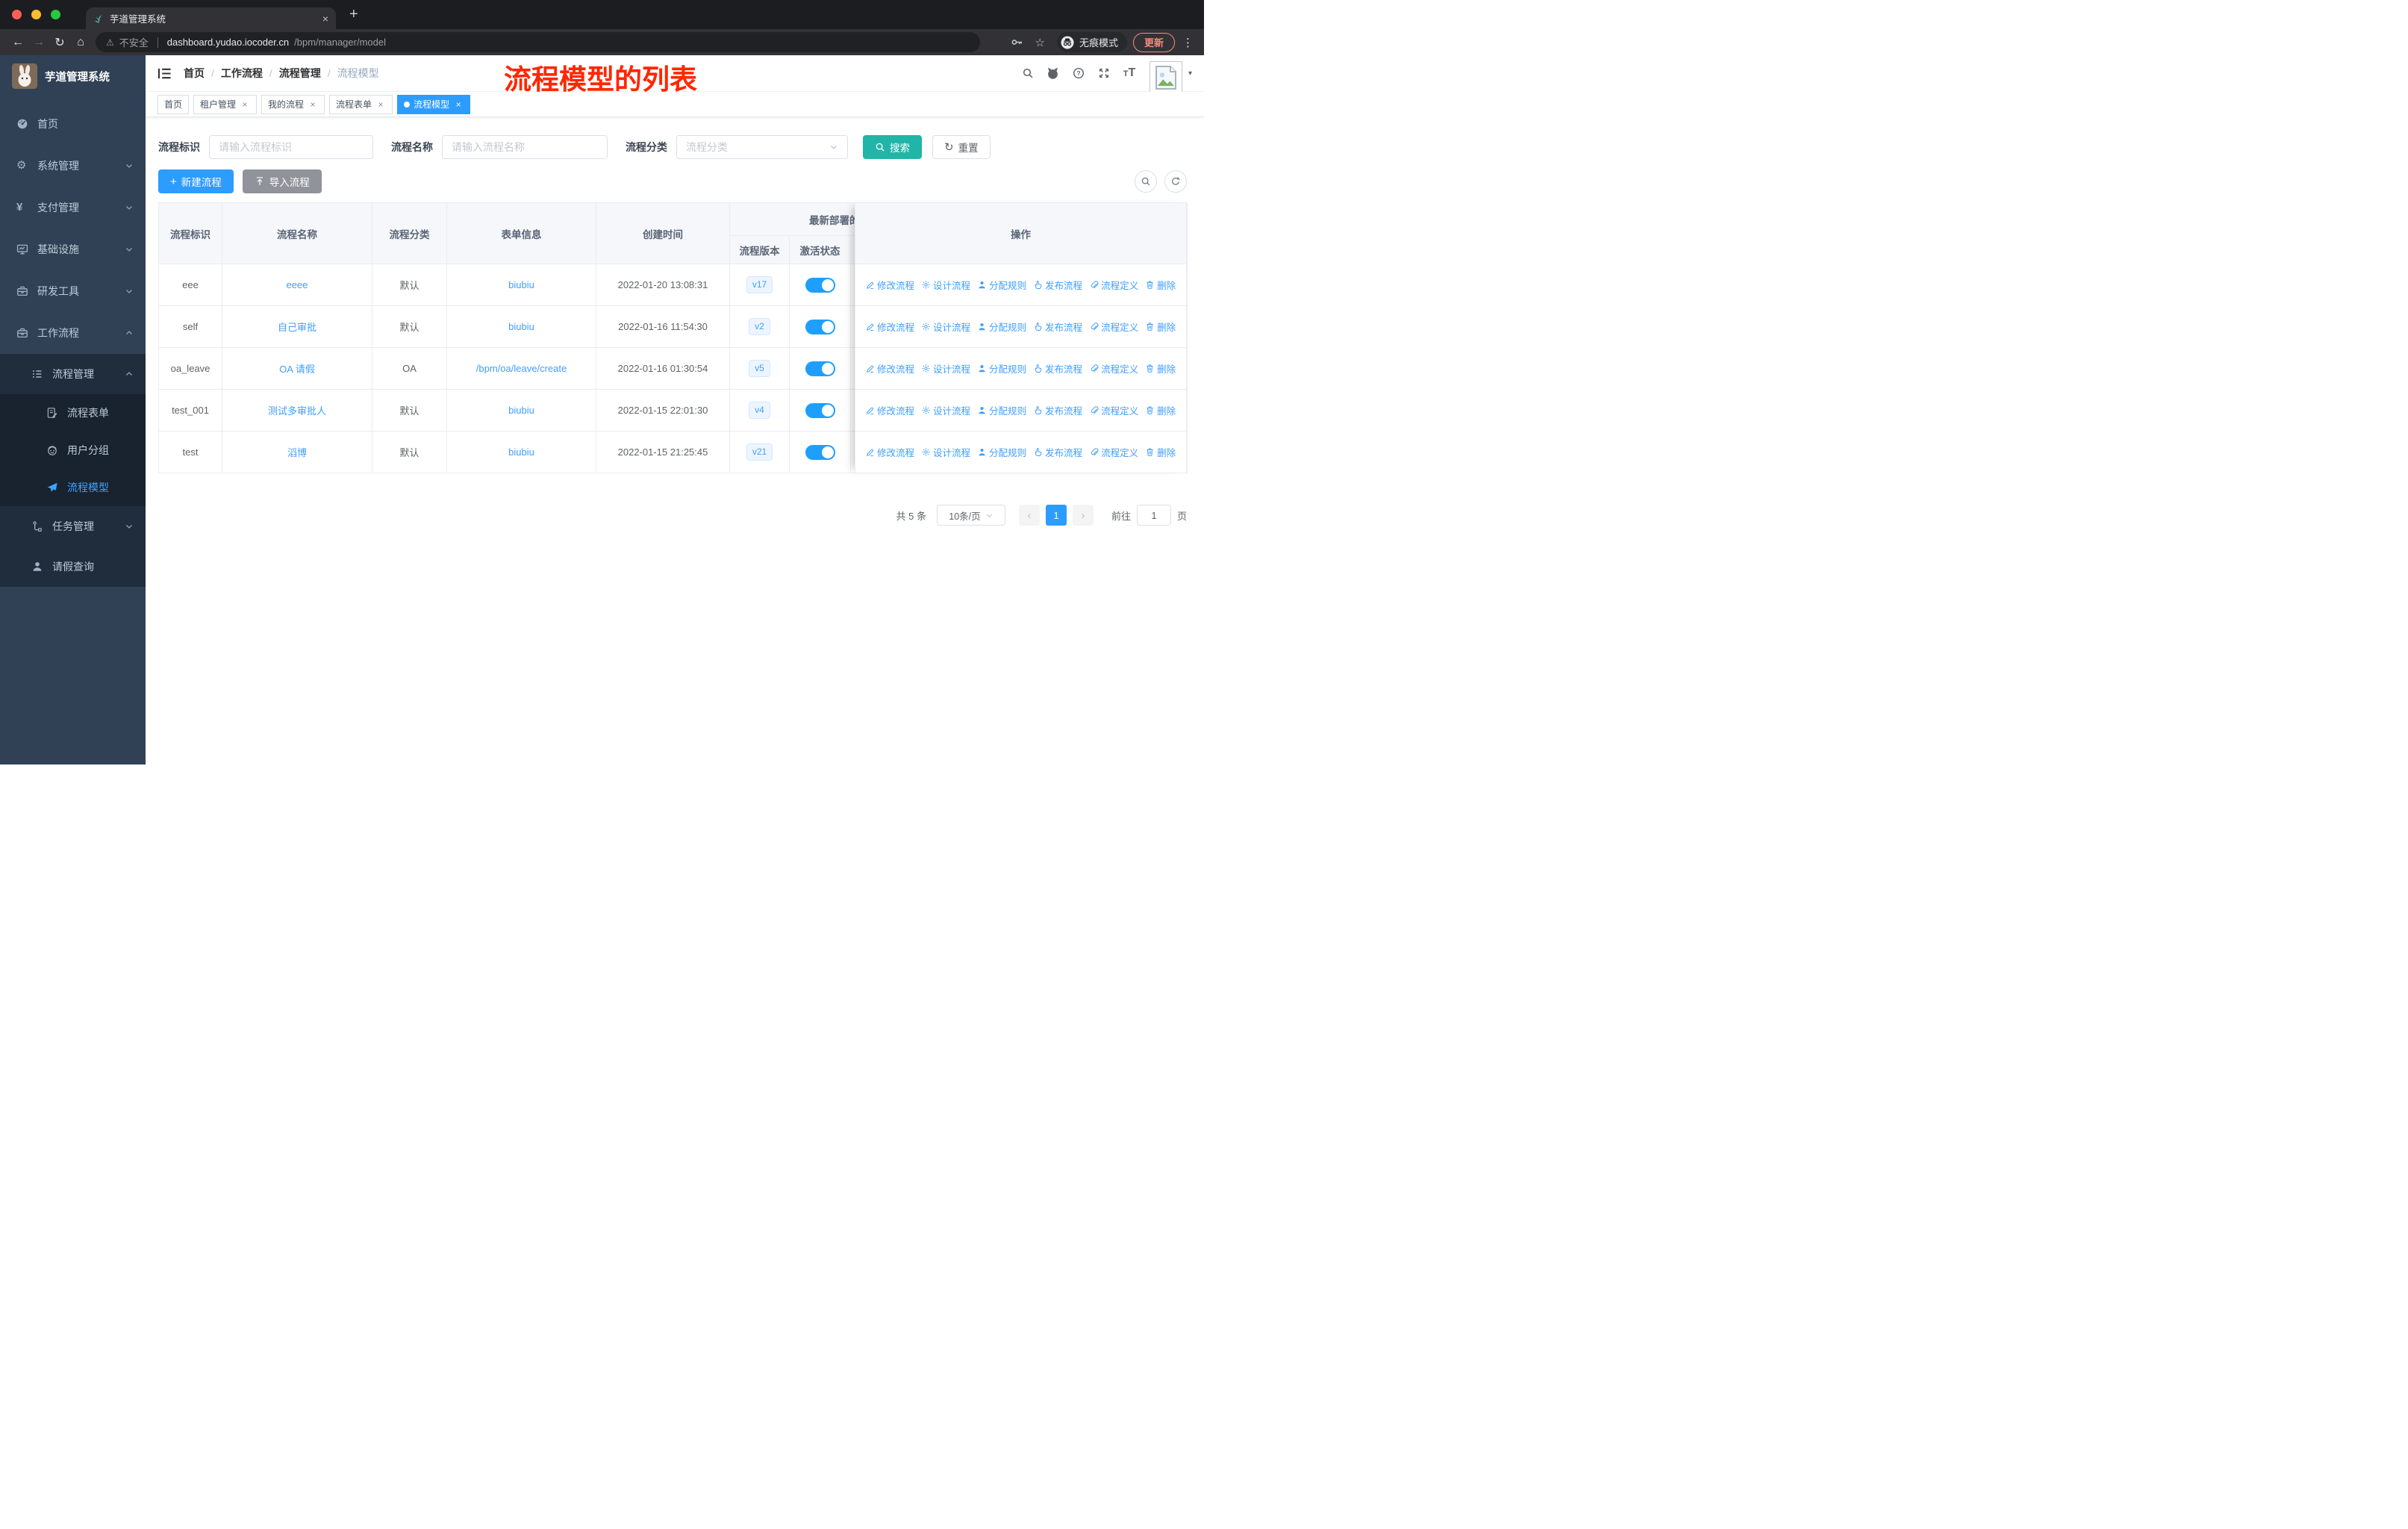 Image resolution: width=2408 pixels, height=1529 pixels. Describe the element at coordinates (1083, 515) in the screenshot. I see `next-page-button: ›` at that location.